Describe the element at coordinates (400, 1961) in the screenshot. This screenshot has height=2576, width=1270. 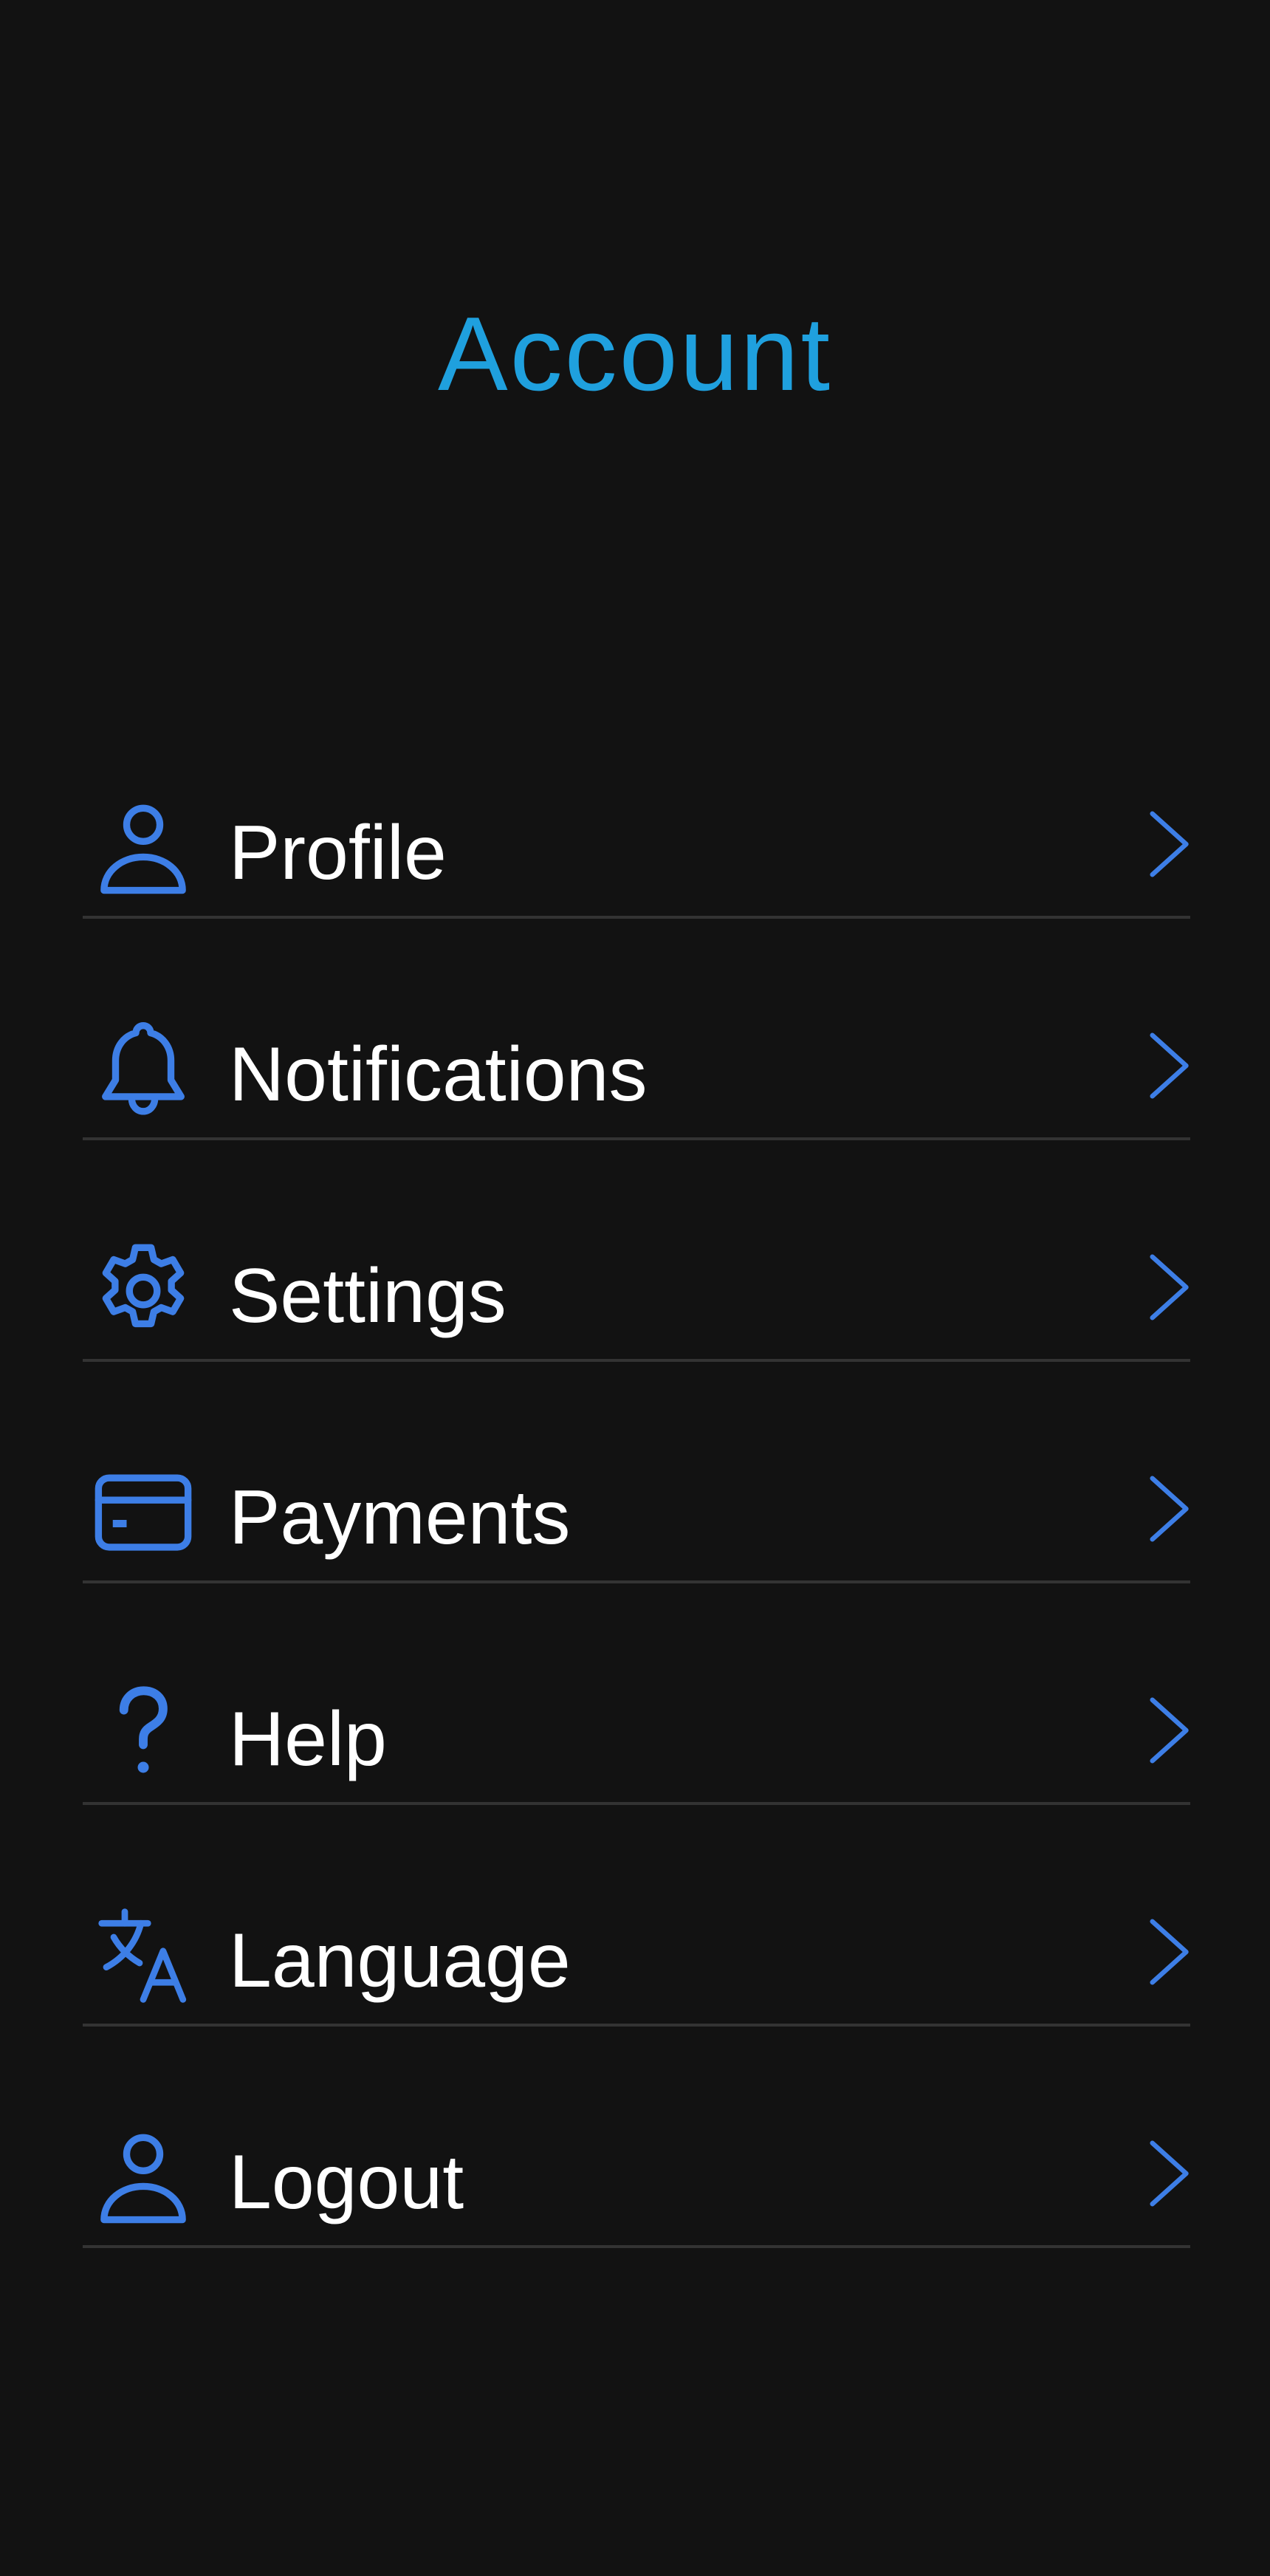
I see `menu-item-label: Language` at that location.